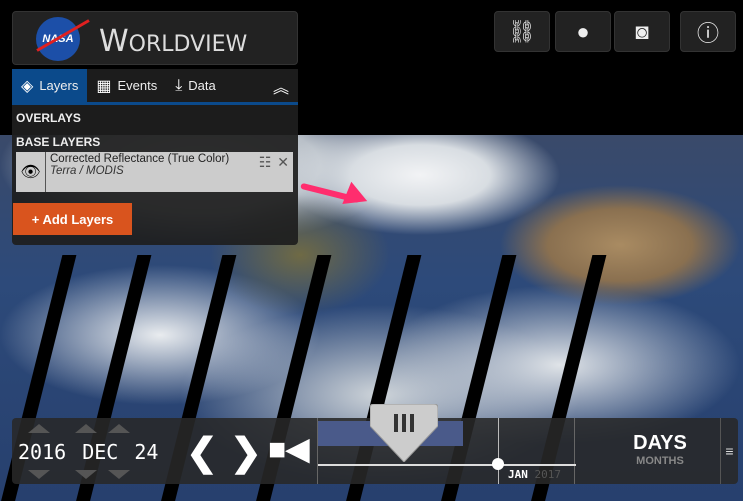  What do you see at coordinates (39, 428) in the screenshot?
I see `year-up-arrow` at bounding box center [39, 428].